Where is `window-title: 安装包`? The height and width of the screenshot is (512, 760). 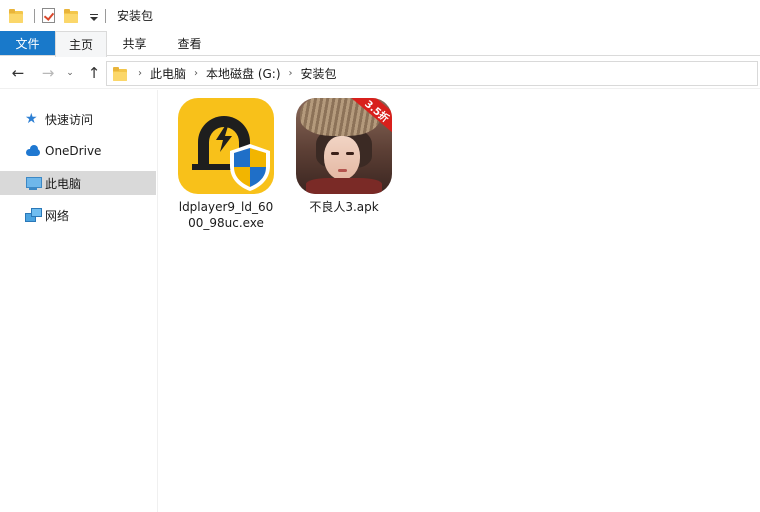 window-title: 安装包 is located at coordinates (135, 16).